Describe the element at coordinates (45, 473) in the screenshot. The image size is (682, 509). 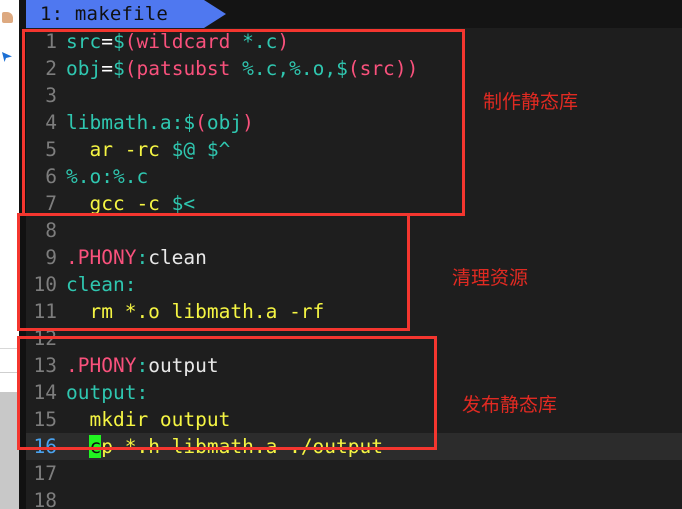
I see `line-number: 17` at that location.